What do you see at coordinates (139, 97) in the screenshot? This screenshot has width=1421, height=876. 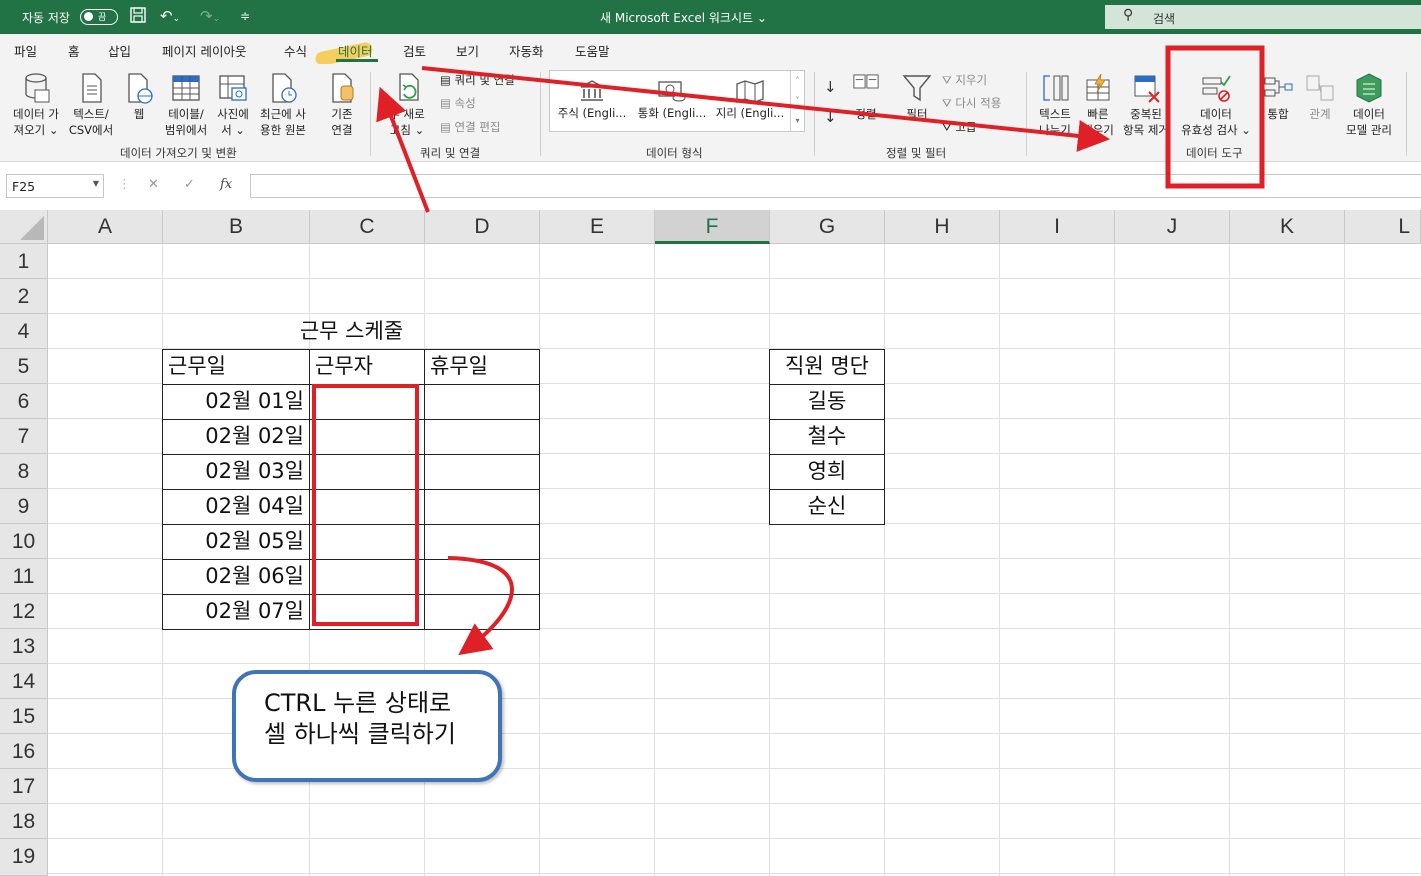 I see `from-web-button: 웹` at bounding box center [139, 97].